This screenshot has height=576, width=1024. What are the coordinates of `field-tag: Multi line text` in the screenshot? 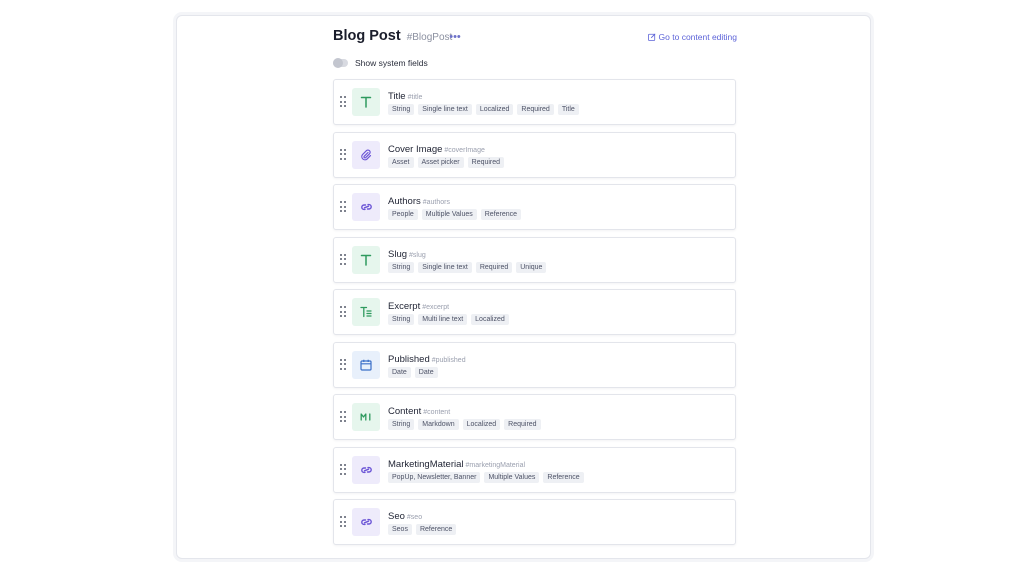 It's located at (443, 319).